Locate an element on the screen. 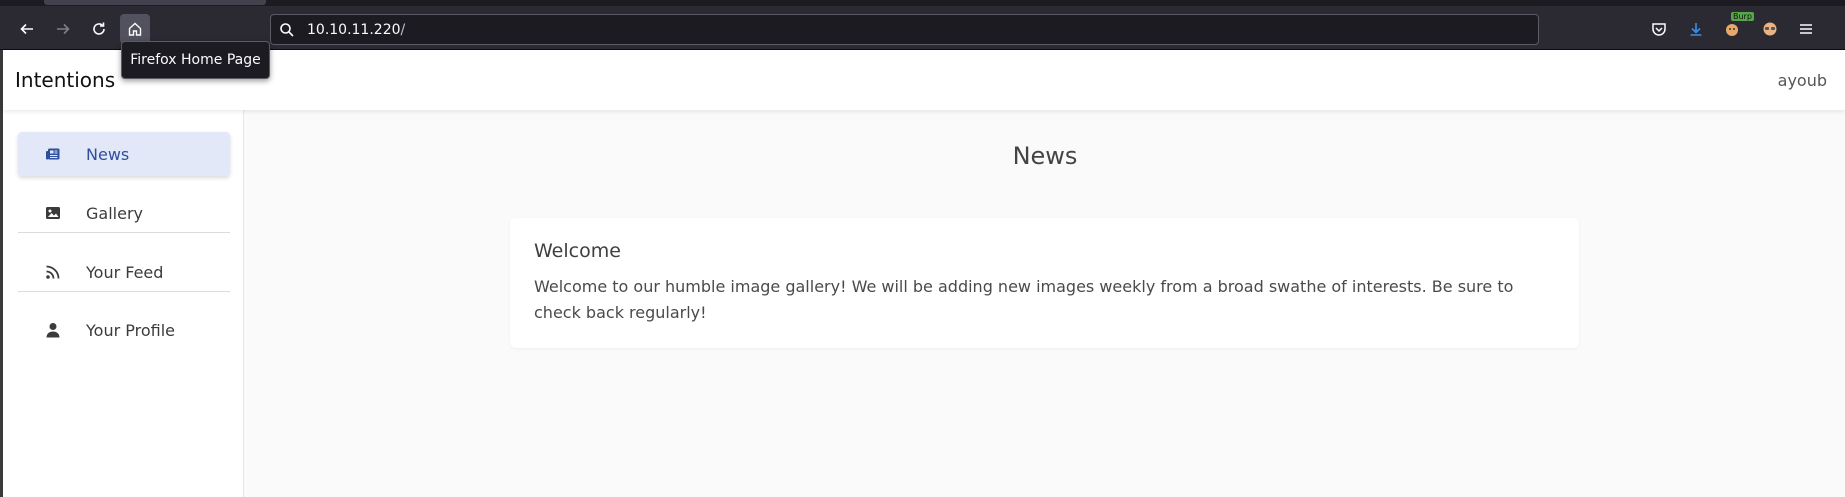 This screenshot has height=497, width=1845. reload-icon is located at coordinates (99, 28).